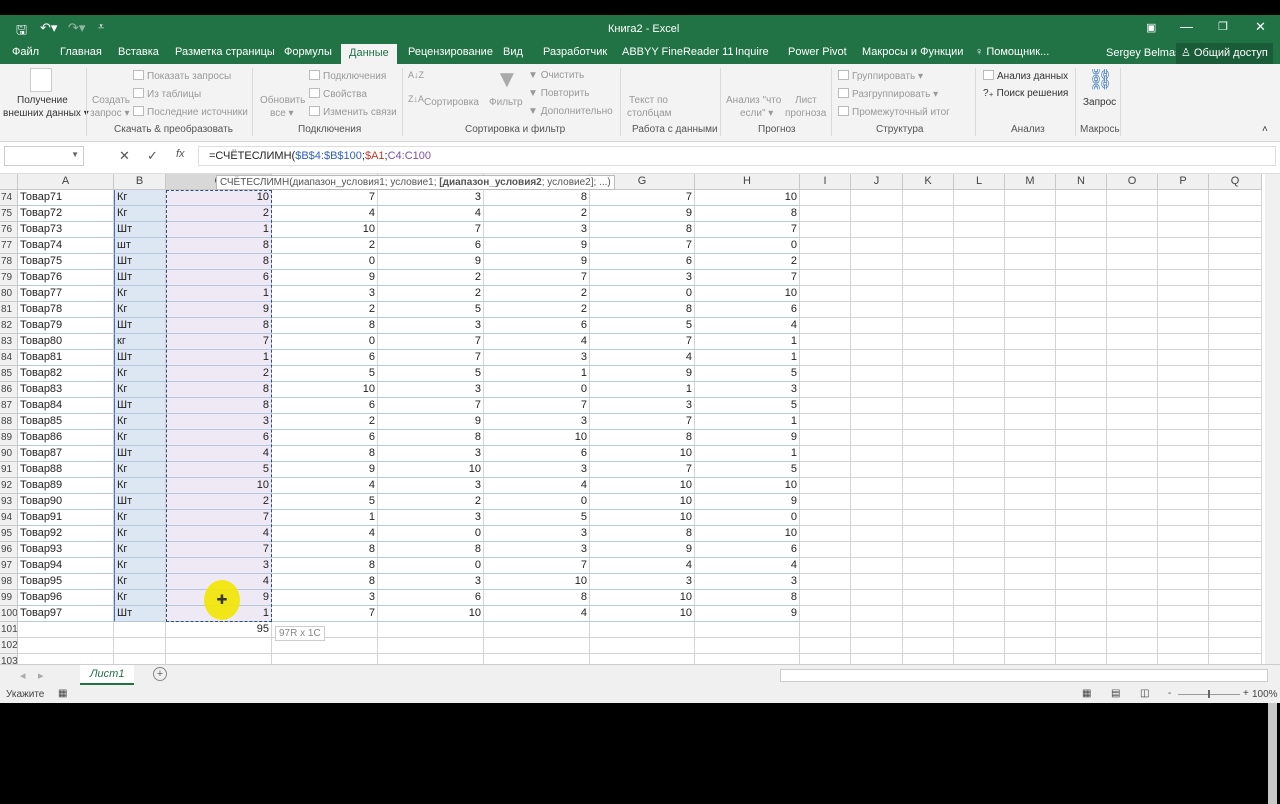 The image size is (1280, 804). I want to click on row-header: 102, so click(9, 646).